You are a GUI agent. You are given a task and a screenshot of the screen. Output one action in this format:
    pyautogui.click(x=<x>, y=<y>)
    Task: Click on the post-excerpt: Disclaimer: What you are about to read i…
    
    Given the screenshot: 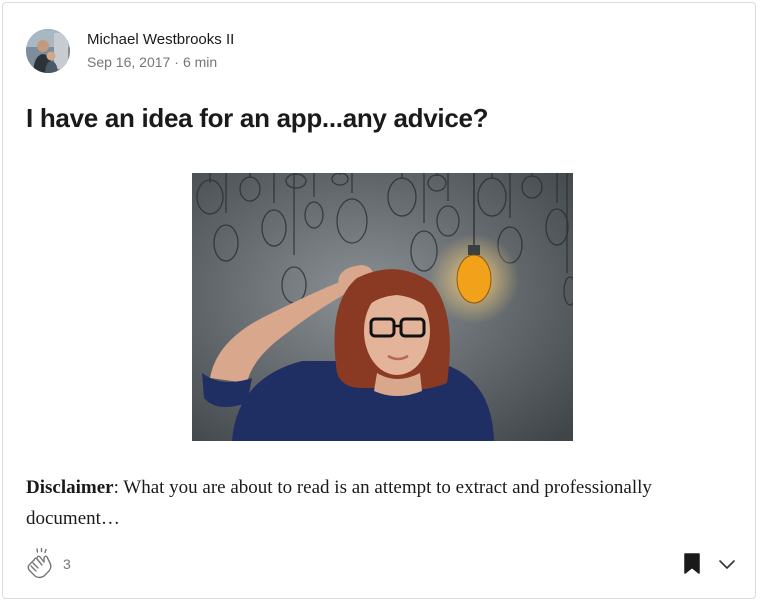 What is the action you would take?
    pyautogui.click(x=383, y=503)
    